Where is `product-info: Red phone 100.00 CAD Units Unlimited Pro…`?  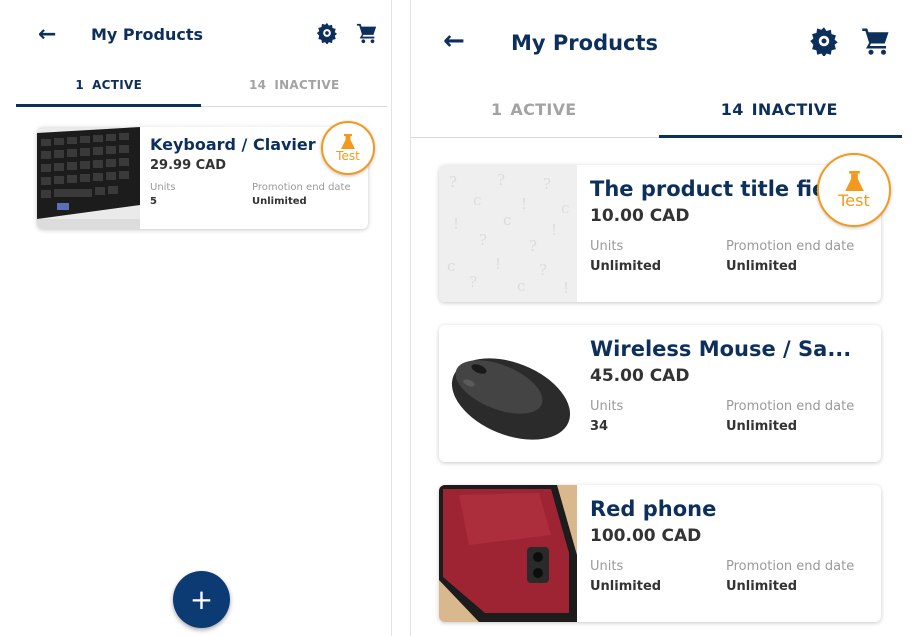 product-info: Red phone 100.00 CAD Units Unlimited Pro… is located at coordinates (729, 553).